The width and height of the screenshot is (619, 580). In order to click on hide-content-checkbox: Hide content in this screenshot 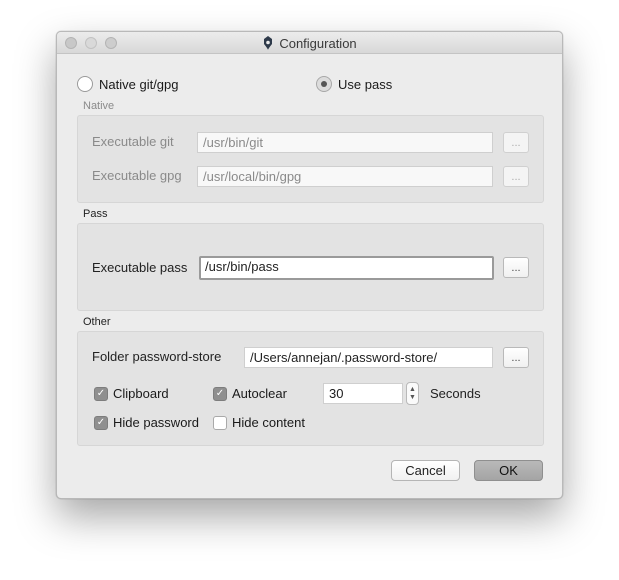, I will do `click(259, 422)`.